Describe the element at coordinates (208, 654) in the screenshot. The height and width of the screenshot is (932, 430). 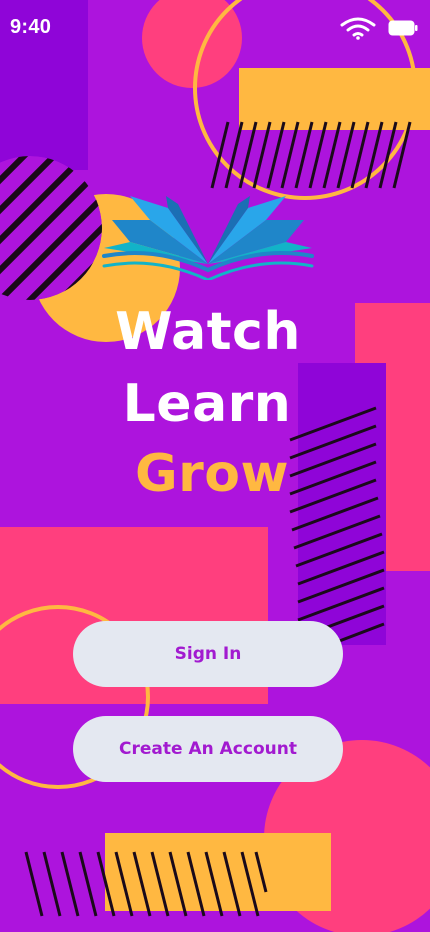
I see `sign-in-button: Sign In` at that location.